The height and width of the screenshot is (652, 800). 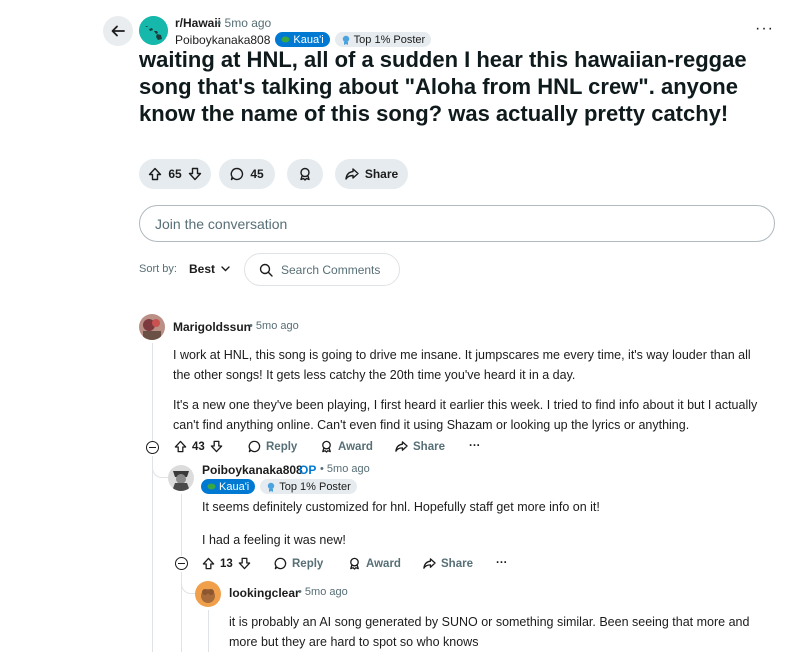 I want to click on vote-count: 65, so click(x=175, y=174).